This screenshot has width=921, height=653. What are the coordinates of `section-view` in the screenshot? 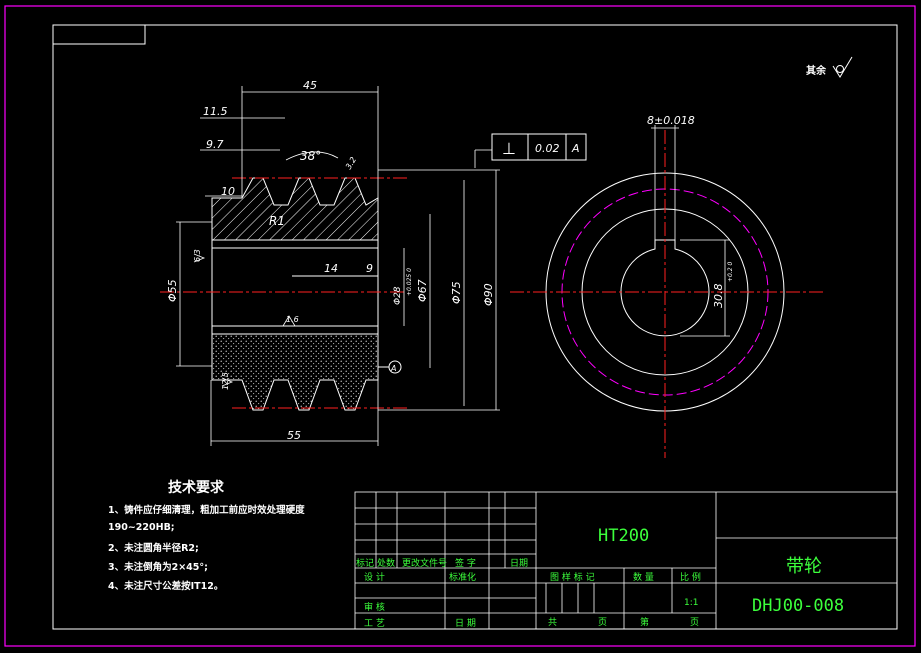 It's located at (285, 294).